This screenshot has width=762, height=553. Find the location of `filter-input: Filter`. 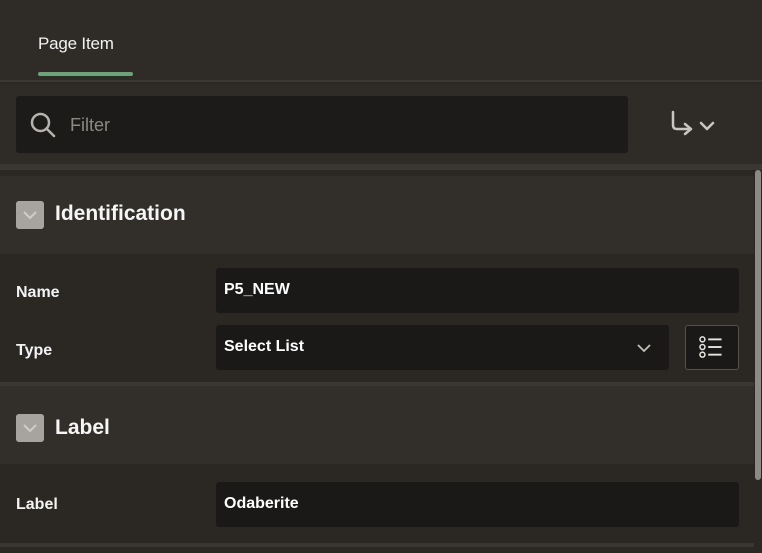

filter-input: Filter is located at coordinates (322, 124).